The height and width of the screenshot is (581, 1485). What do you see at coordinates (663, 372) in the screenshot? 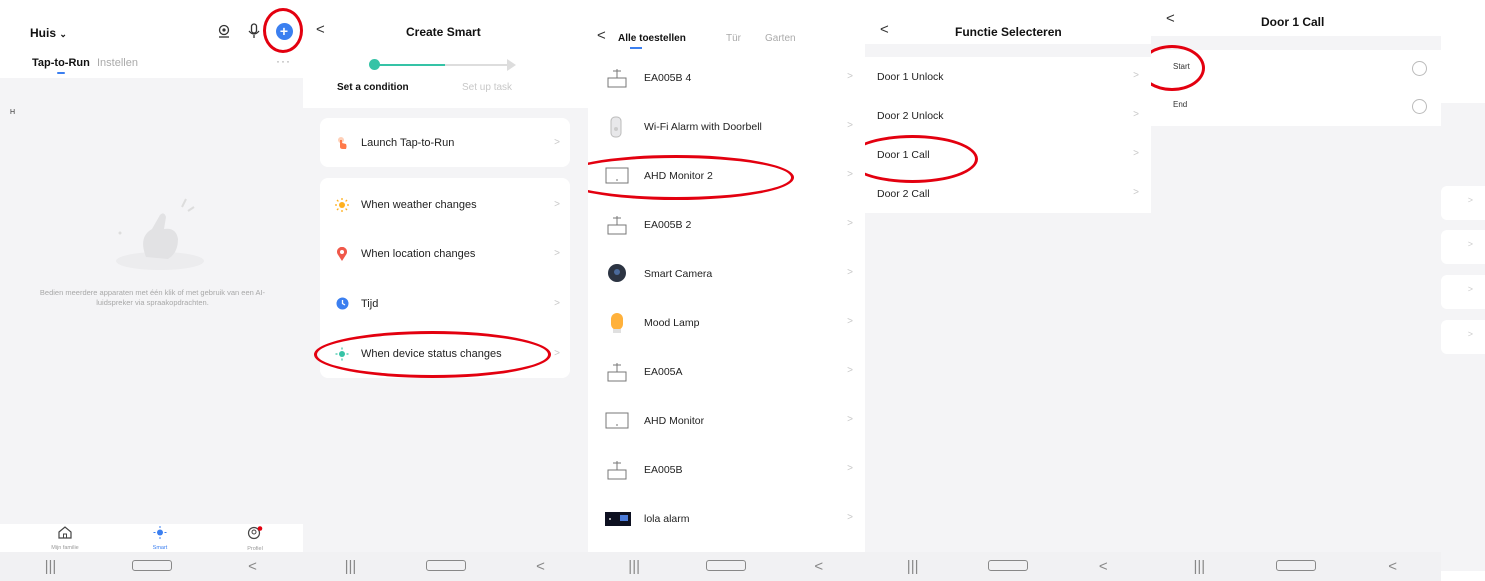
I see `device-label: EA005A` at bounding box center [663, 372].